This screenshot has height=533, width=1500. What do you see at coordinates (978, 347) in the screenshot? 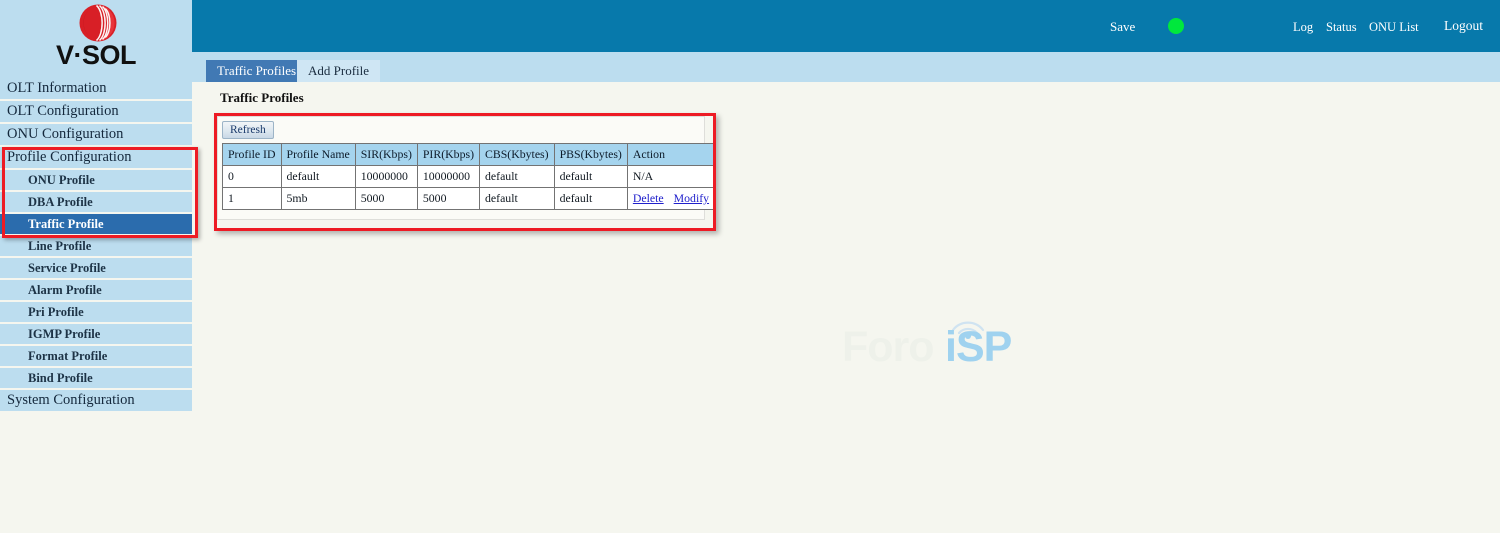
I see `watermark-text-isp: iSP` at bounding box center [978, 347].